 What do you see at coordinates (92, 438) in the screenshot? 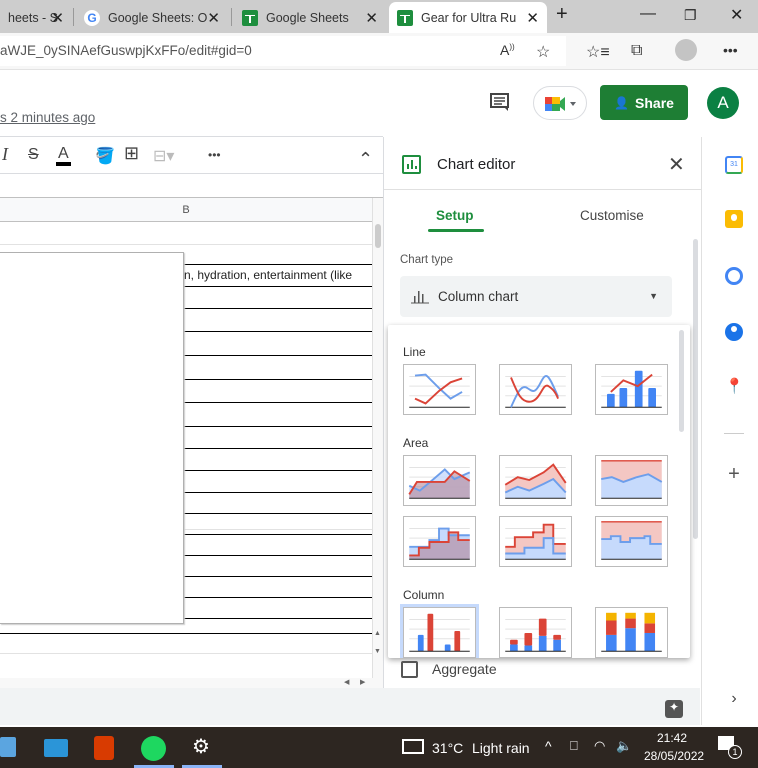
I see `embedded-chart` at bounding box center [92, 438].